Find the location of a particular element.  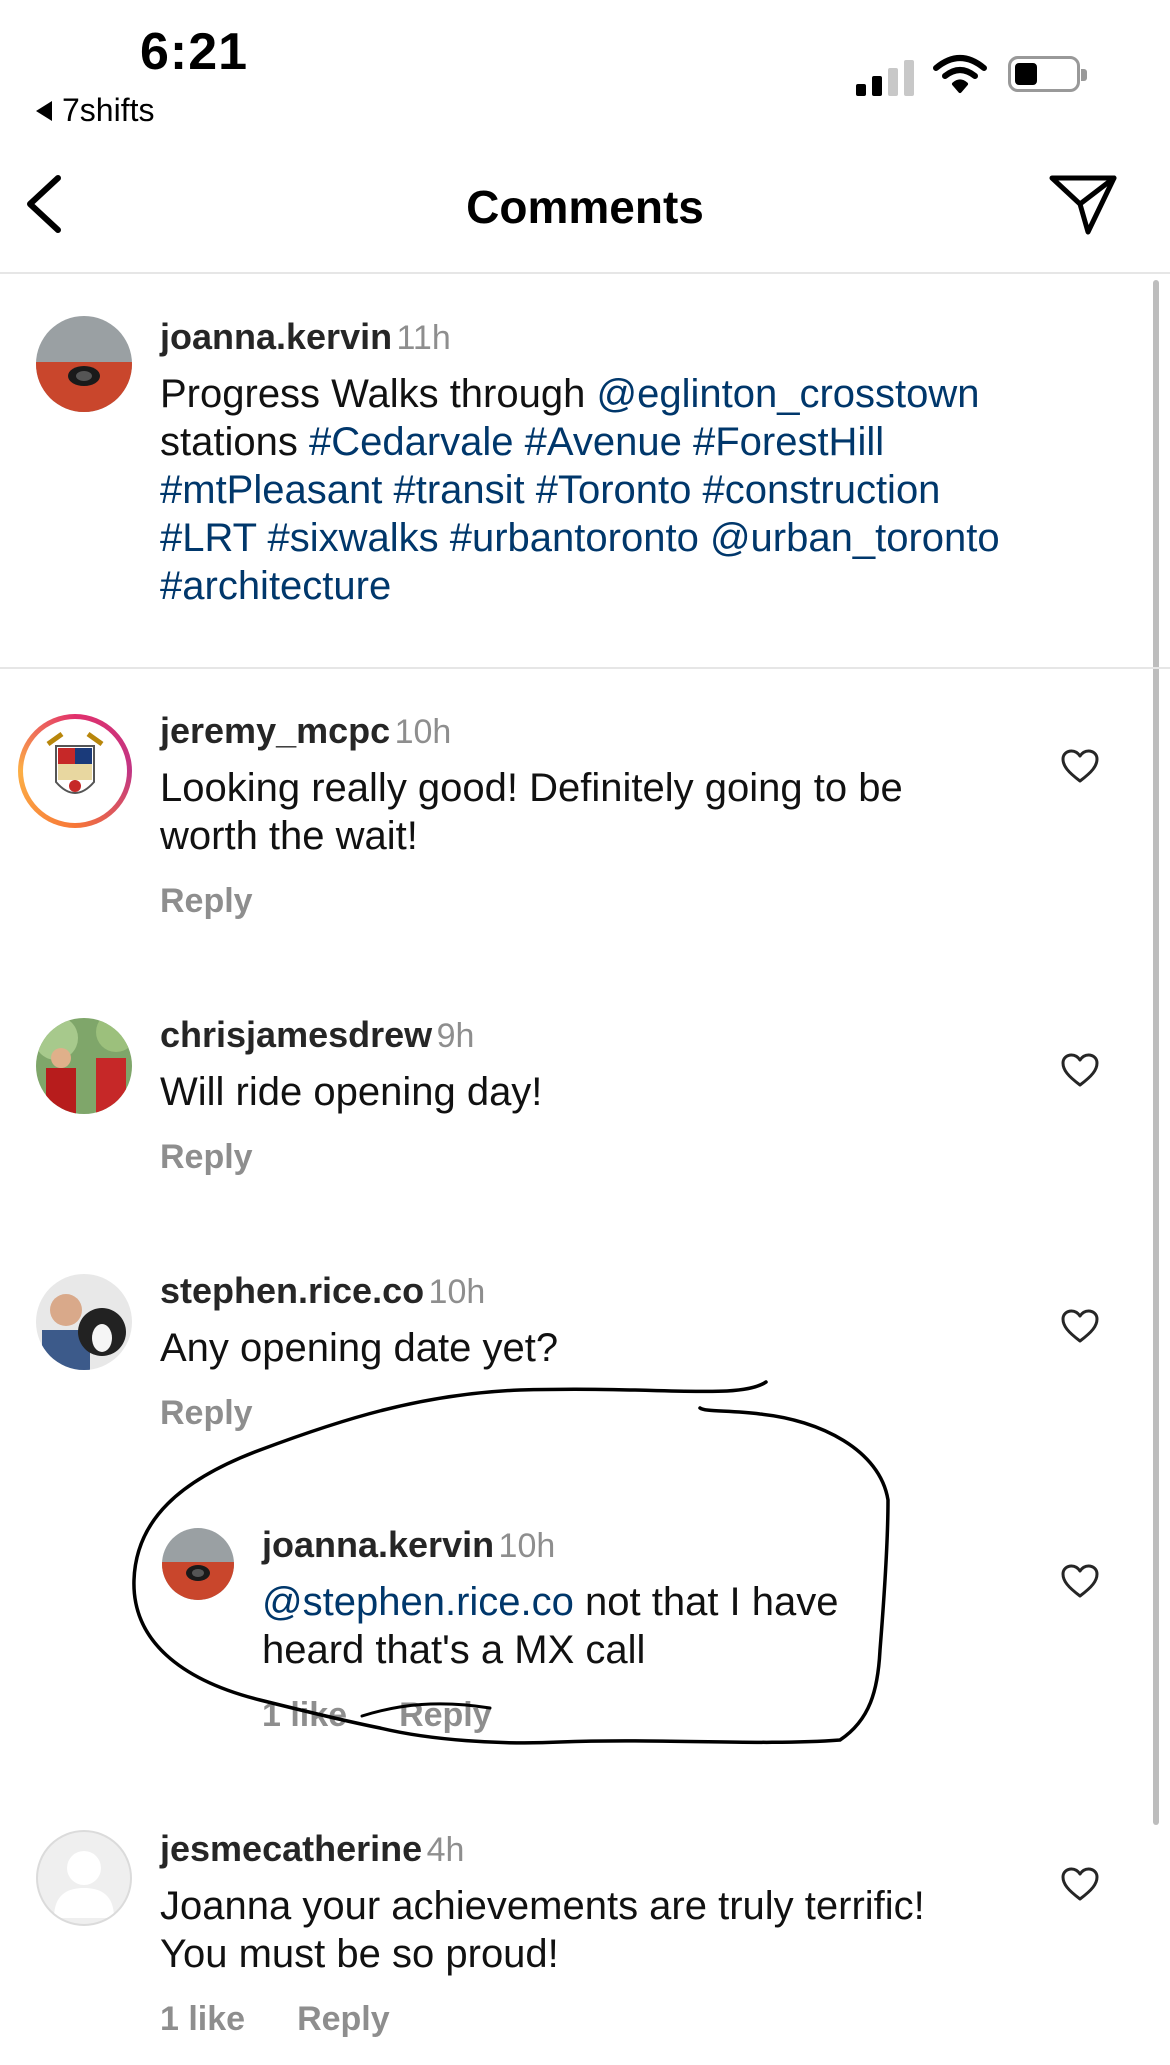

reply-time: 10h is located at coordinates (527, 1546).